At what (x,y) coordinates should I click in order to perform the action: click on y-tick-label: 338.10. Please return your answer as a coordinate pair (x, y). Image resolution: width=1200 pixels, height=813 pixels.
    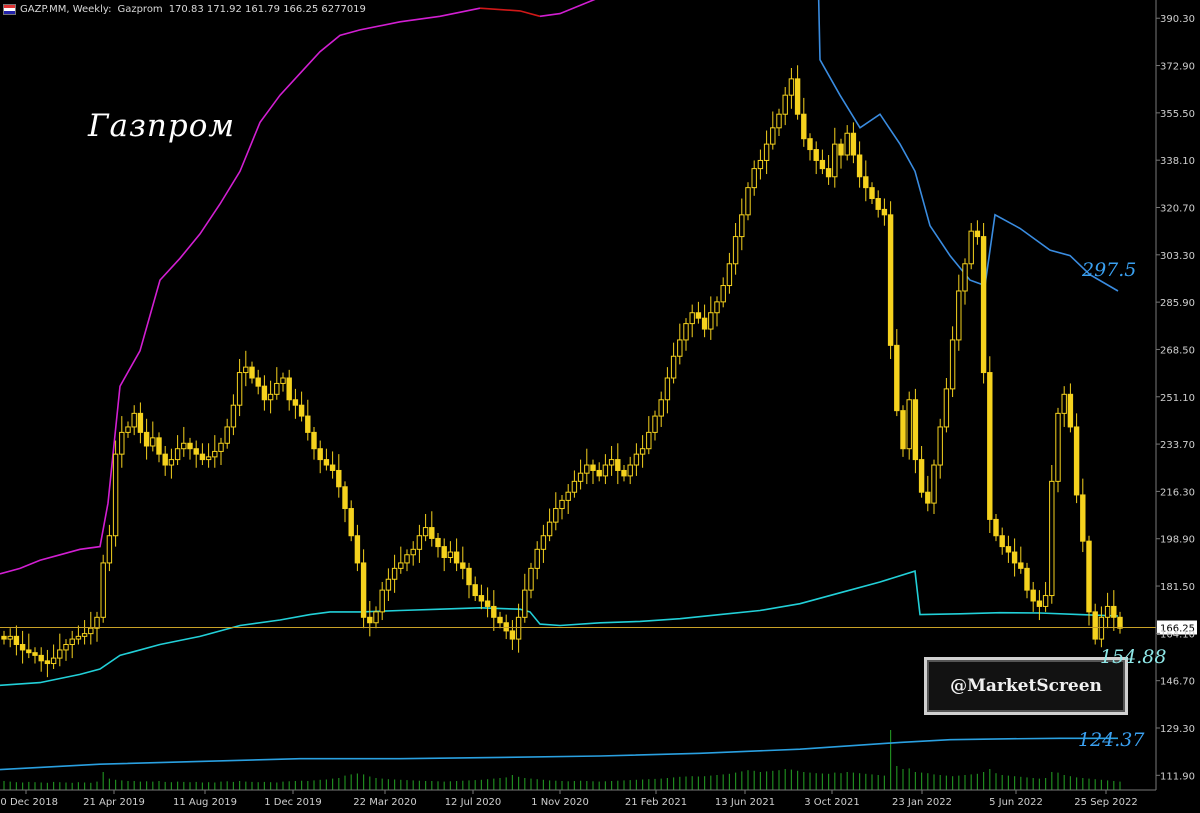
    Looking at the image, I should click on (1177, 161).